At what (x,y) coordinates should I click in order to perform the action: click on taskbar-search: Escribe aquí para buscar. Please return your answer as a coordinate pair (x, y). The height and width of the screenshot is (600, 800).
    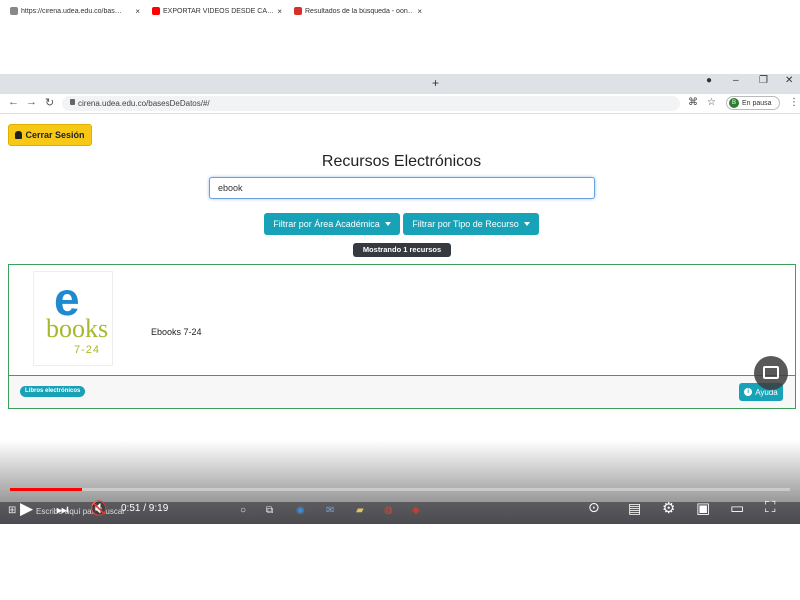
    Looking at the image, I should click on (80, 511).